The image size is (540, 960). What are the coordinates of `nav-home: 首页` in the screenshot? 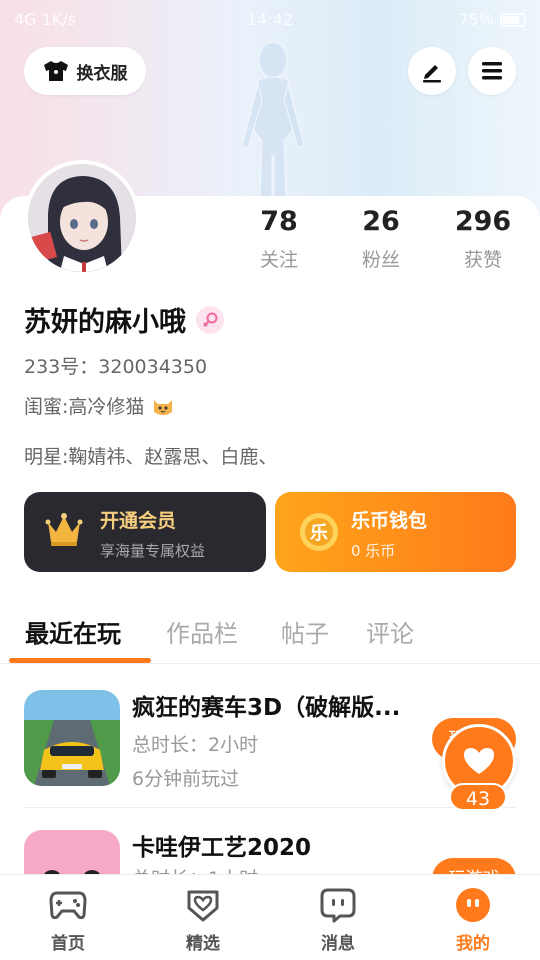 It's located at (68, 919).